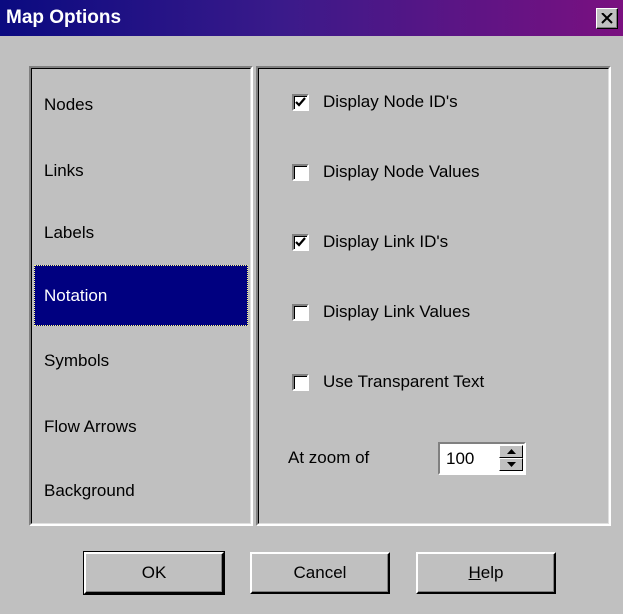 This screenshot has width=623, height=614. I want to click on nav-item-nodes: Nodes, so click(141, 104).